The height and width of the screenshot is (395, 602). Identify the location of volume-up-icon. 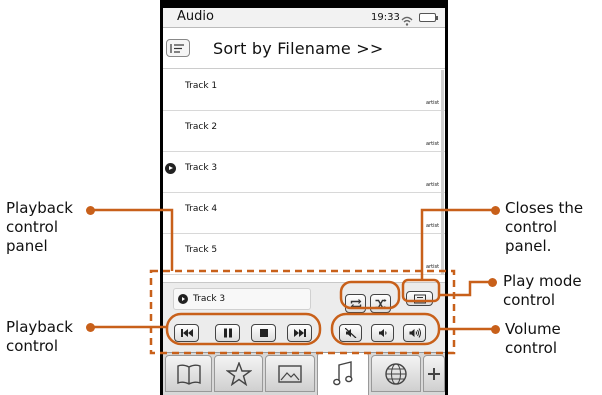
(415, 333).